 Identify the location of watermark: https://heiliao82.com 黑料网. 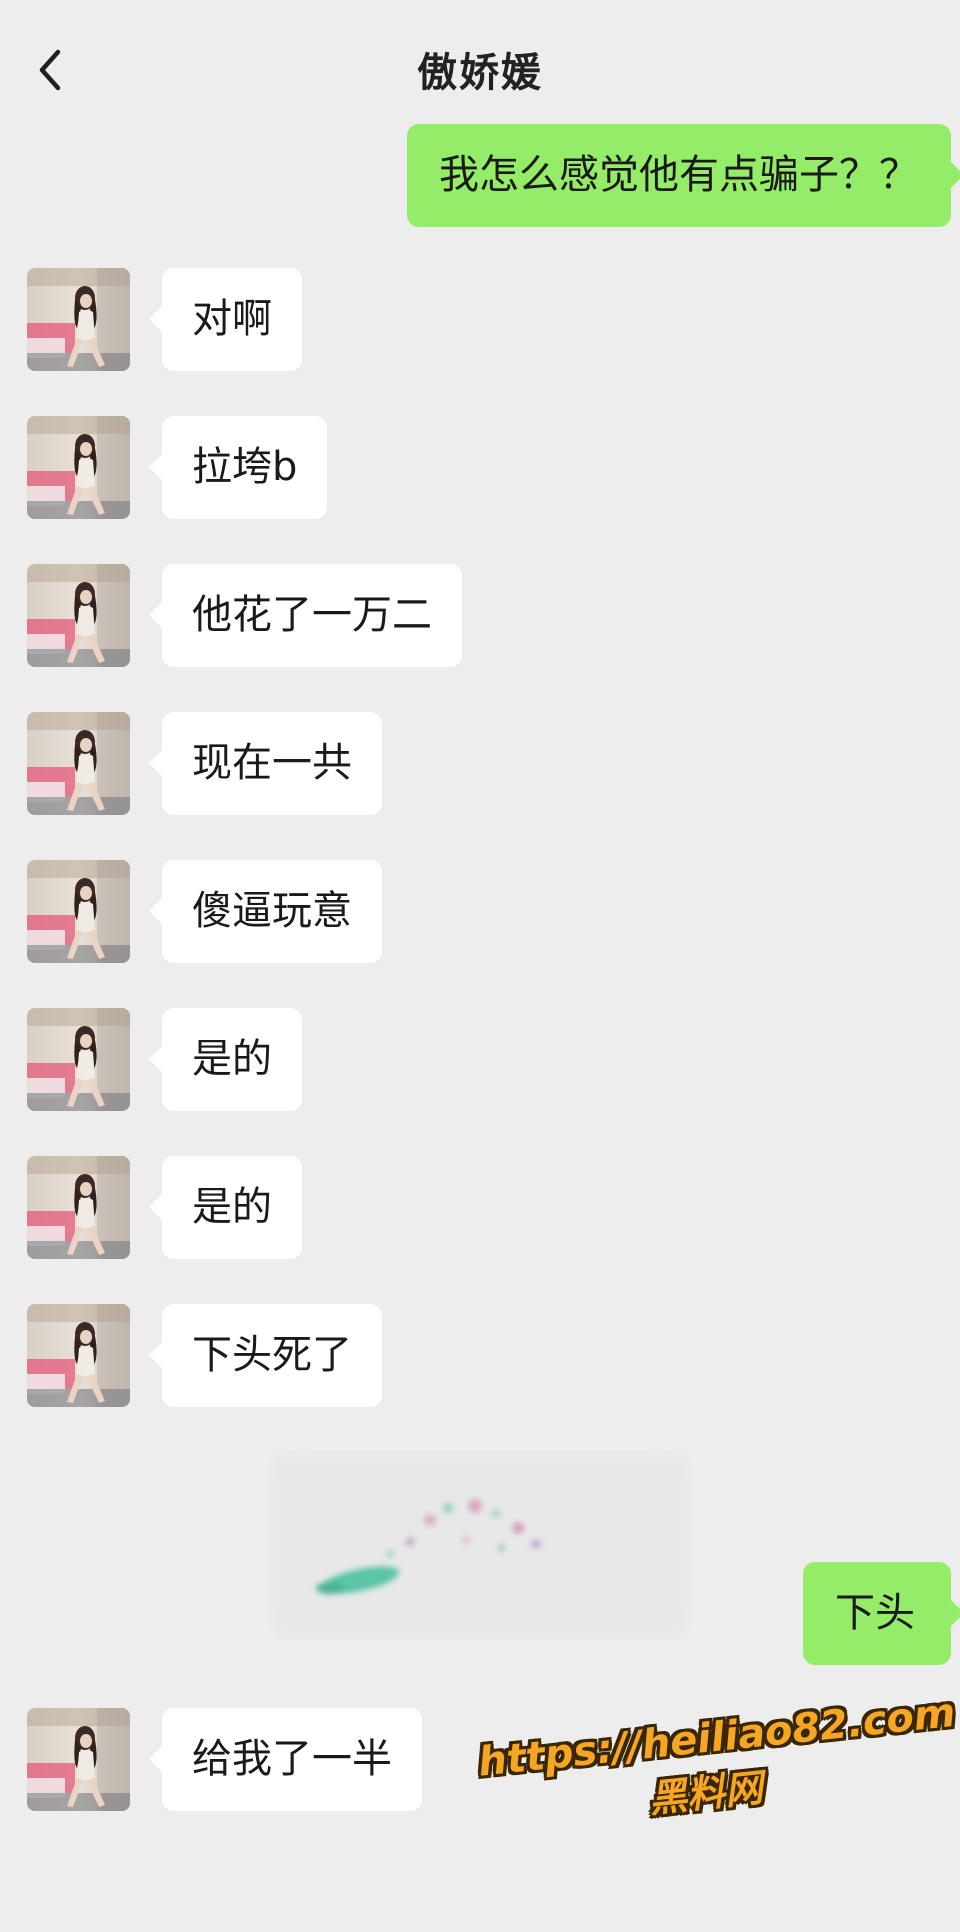
(717, 1769).